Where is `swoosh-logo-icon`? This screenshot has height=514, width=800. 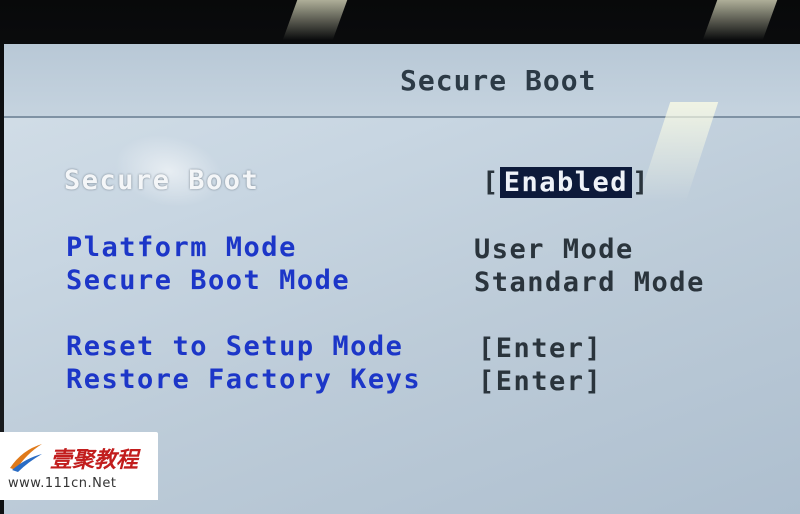
swoosh-logo-icon is located at coordinates (26, 458).